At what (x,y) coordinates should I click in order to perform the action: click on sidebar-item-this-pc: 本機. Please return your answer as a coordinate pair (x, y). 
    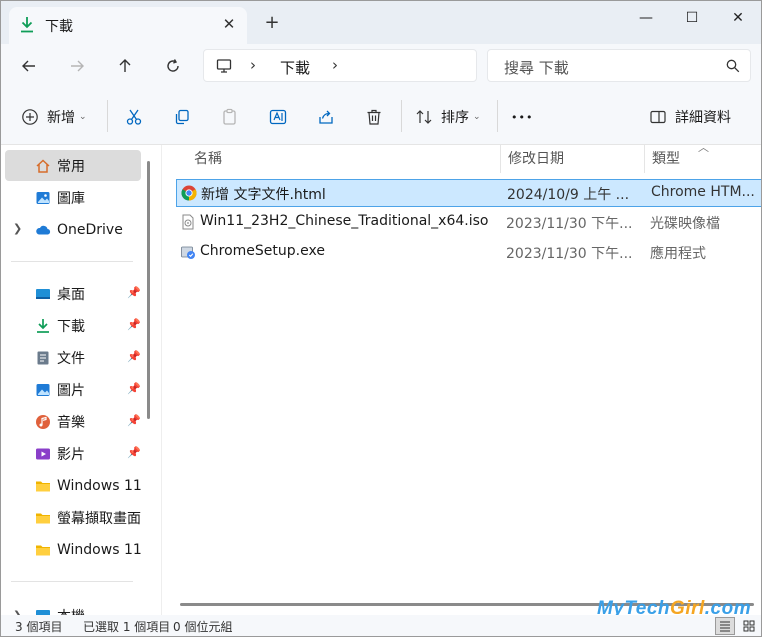
    Looking at the image, I should click on (73, 607).